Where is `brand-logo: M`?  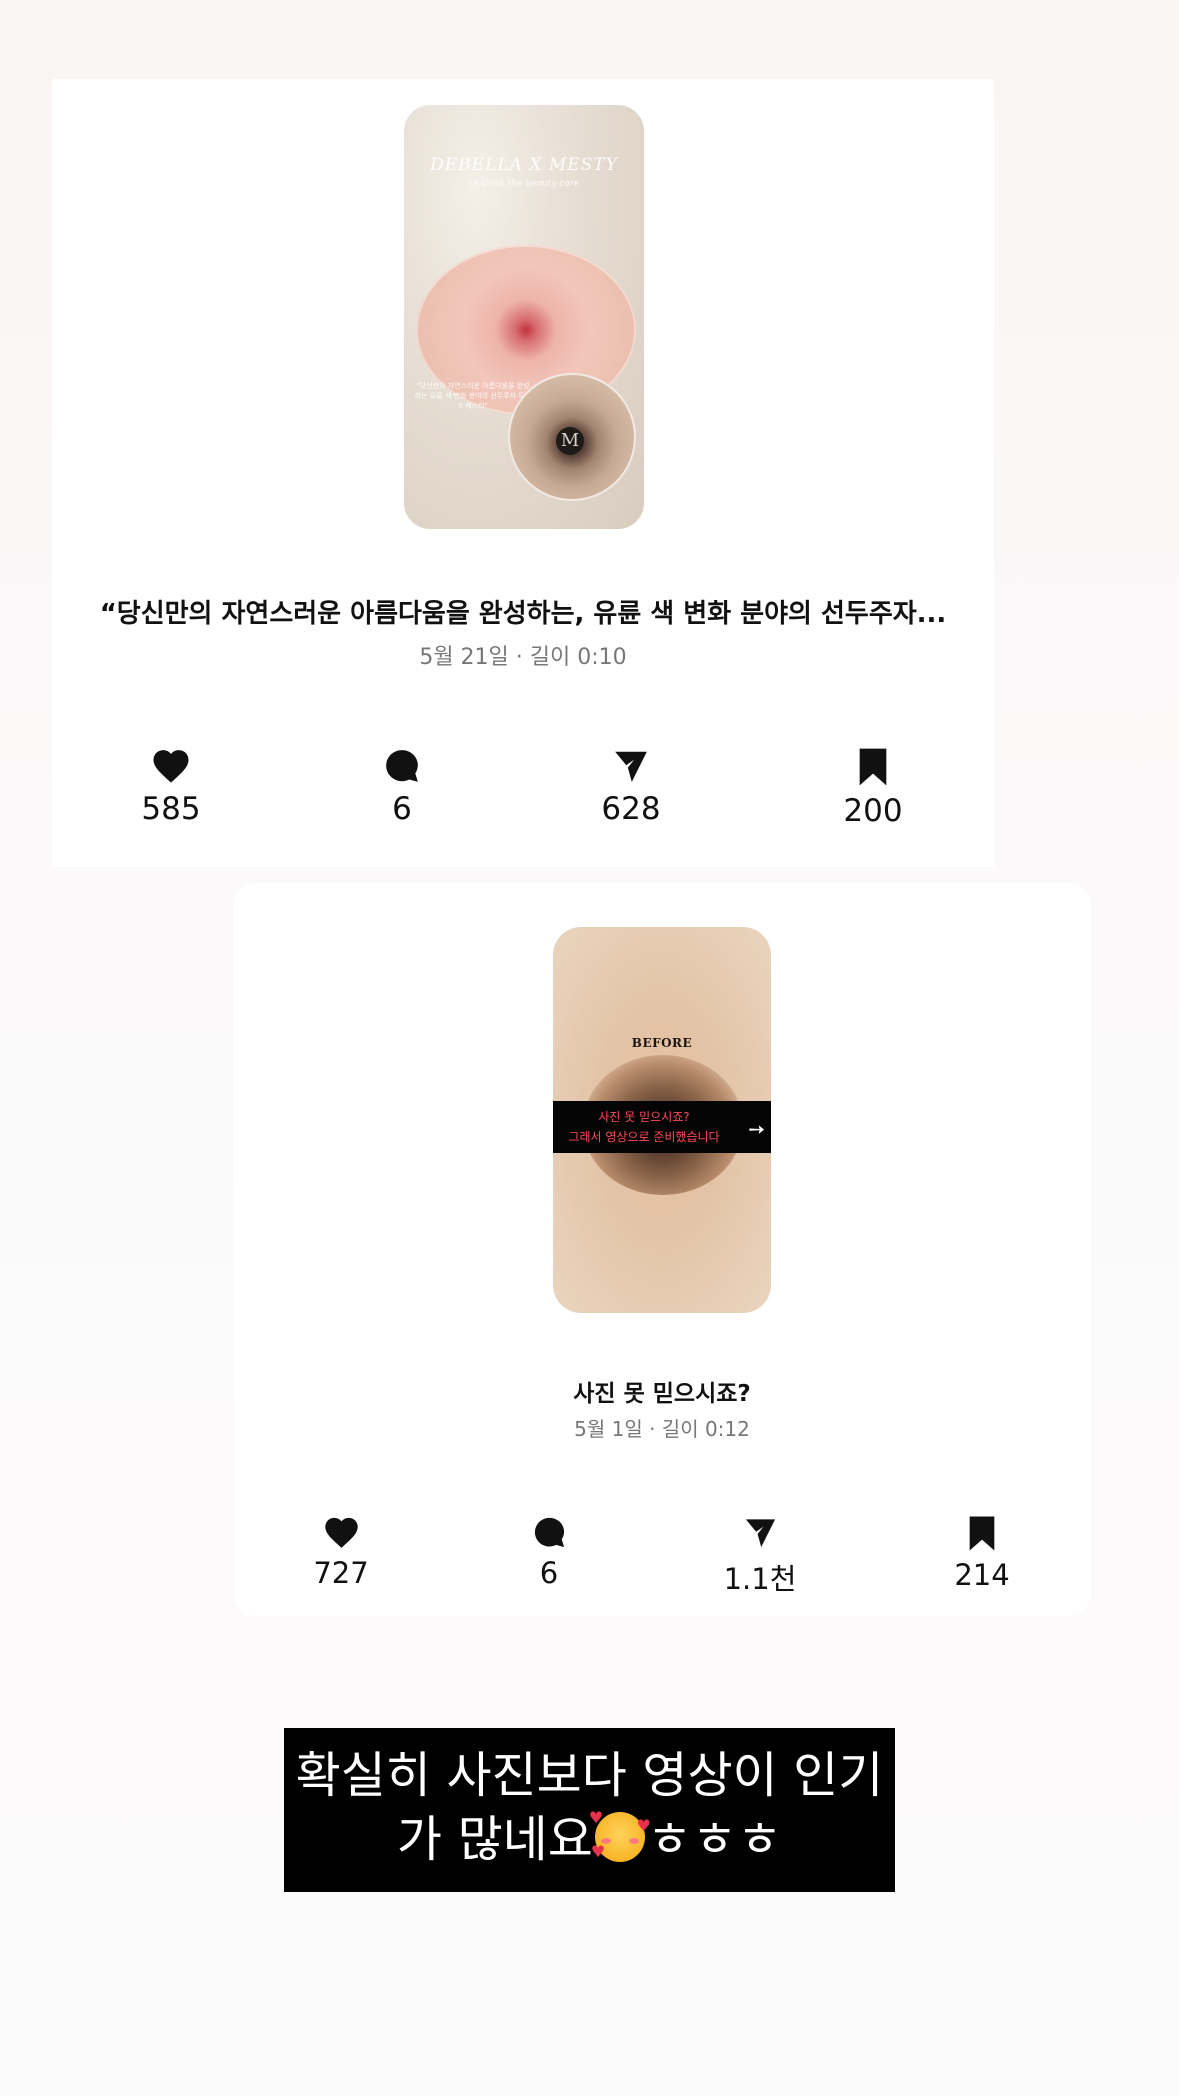
brand-logo: M is located at coordinates (570, 441).